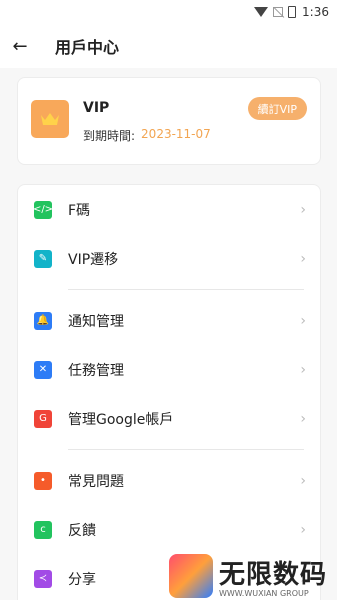 The width and height of the screenshot is (337, 600). What do you see at coordinates (43, 480) in the screenshot?
I see `faq-icon: •` at bounding box center [43, 480].